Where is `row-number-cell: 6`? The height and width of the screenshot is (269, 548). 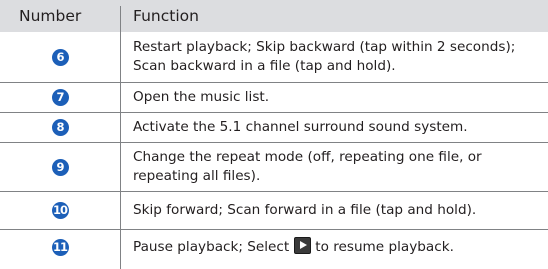 row-number-cell: 6 is located at coordinates (60, 57).